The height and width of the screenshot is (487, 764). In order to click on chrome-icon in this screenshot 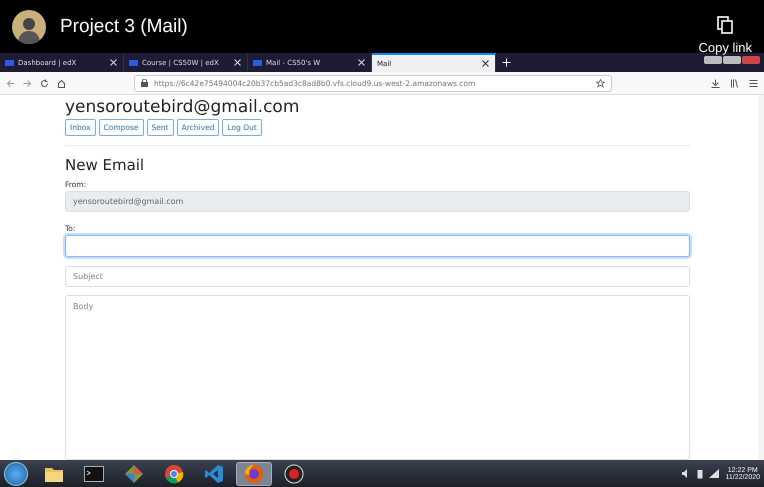, I will do `click(174, 474)`.